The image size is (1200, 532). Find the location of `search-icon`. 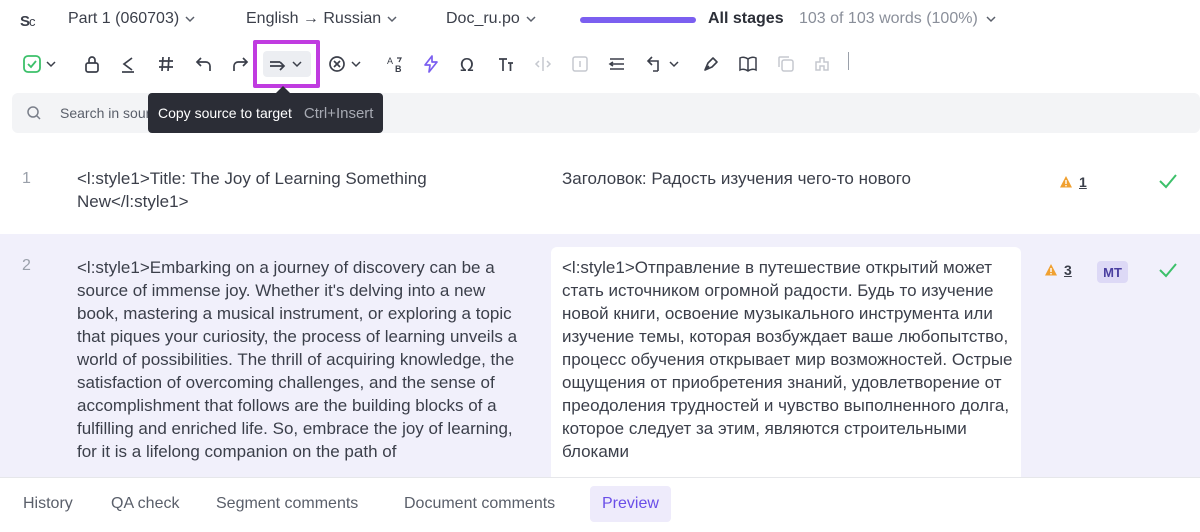

search-icon is located at coordinates (34, 113).